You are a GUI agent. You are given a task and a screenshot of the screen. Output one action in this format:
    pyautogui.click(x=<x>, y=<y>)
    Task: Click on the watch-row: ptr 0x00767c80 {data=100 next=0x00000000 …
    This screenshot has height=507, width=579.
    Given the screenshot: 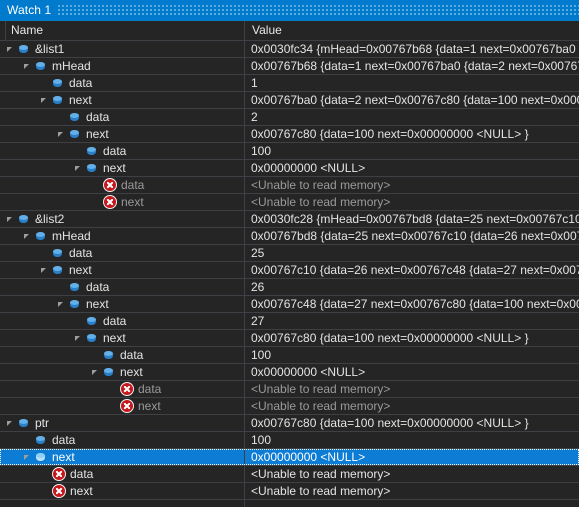 What is the action you would take?
    pyautogui.click(x=289, y=423)
    